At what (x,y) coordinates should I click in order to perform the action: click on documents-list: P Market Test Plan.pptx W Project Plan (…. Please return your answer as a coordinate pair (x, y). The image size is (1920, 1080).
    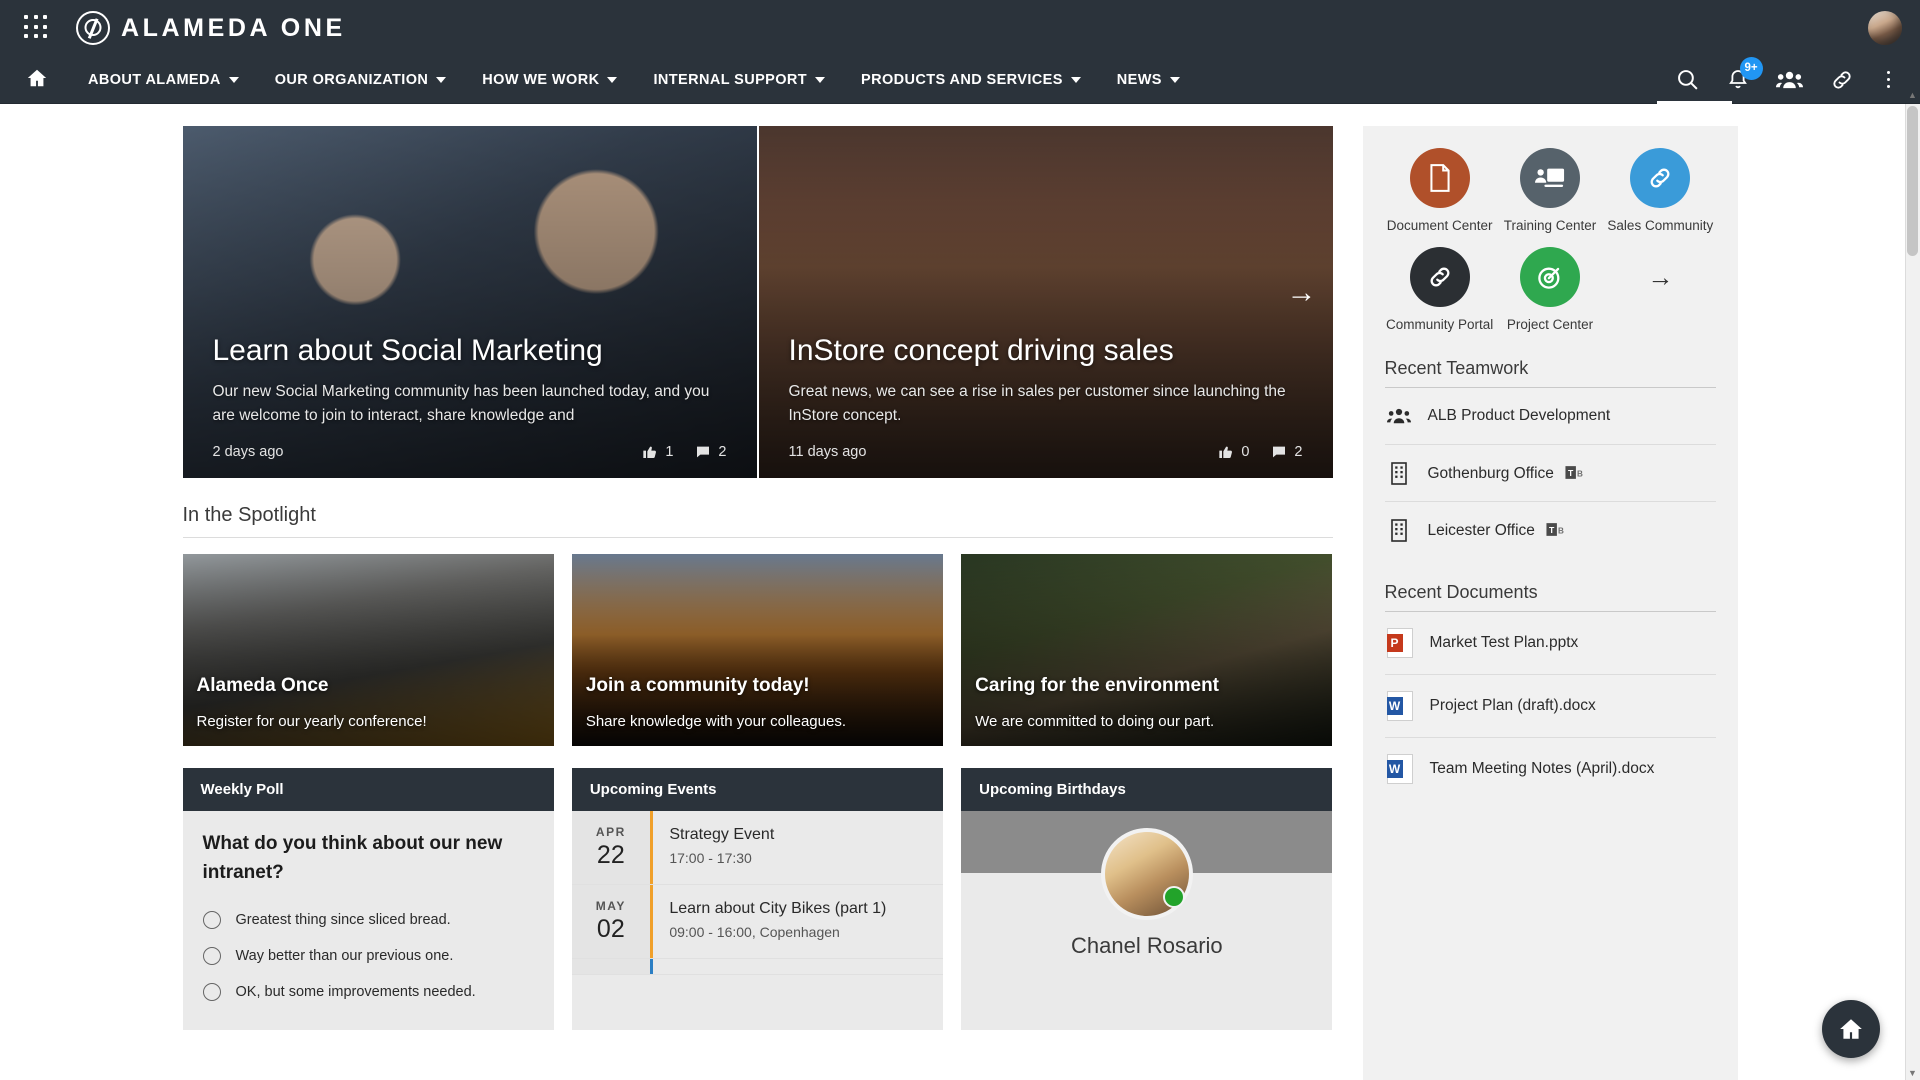
    Looking at the image, I should click on (1550, 706).